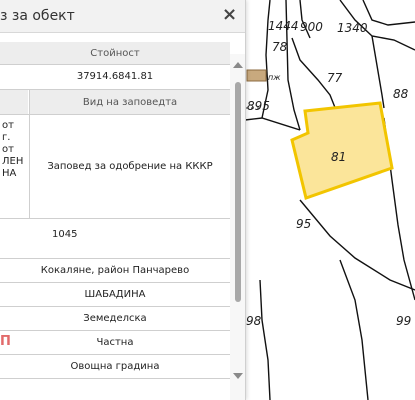 The width and height of the screenshot is (415, 400). What do you see at coordinates (238, 192) in the screenshot?
I see `scrollbar-thumb` at bounding box center [238, 192].